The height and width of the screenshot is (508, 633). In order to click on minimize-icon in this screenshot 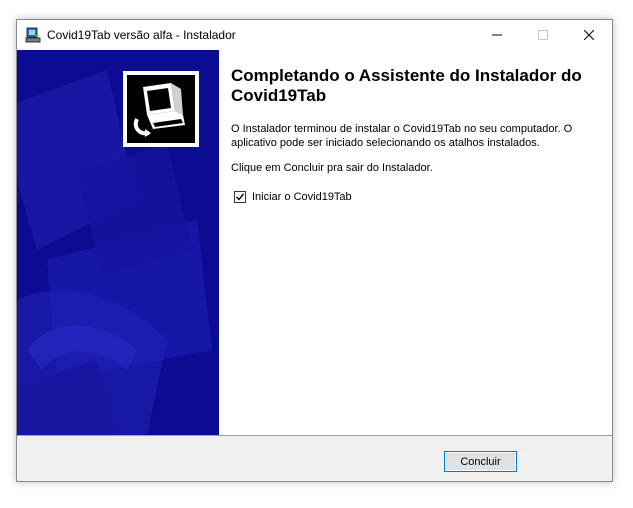, I will do `click(497, 35)`.